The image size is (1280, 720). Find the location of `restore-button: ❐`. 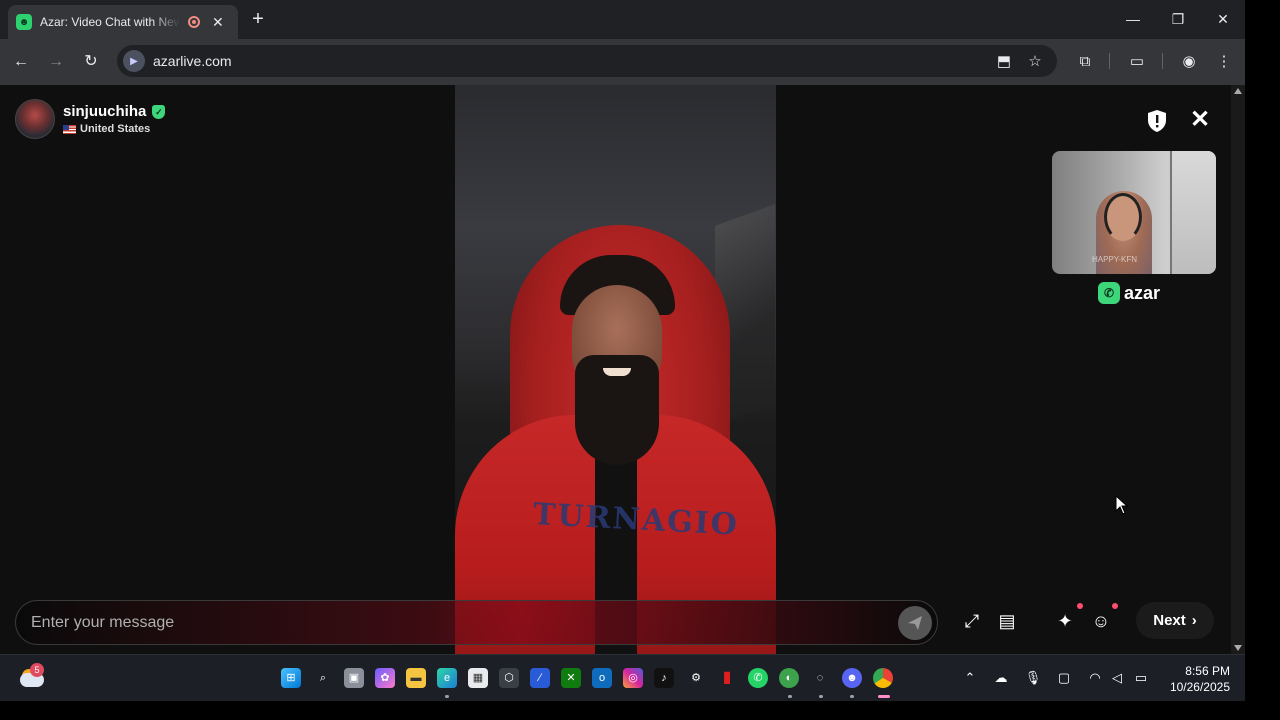

restore-button: ❐ is located at coordinates (1178, 19).